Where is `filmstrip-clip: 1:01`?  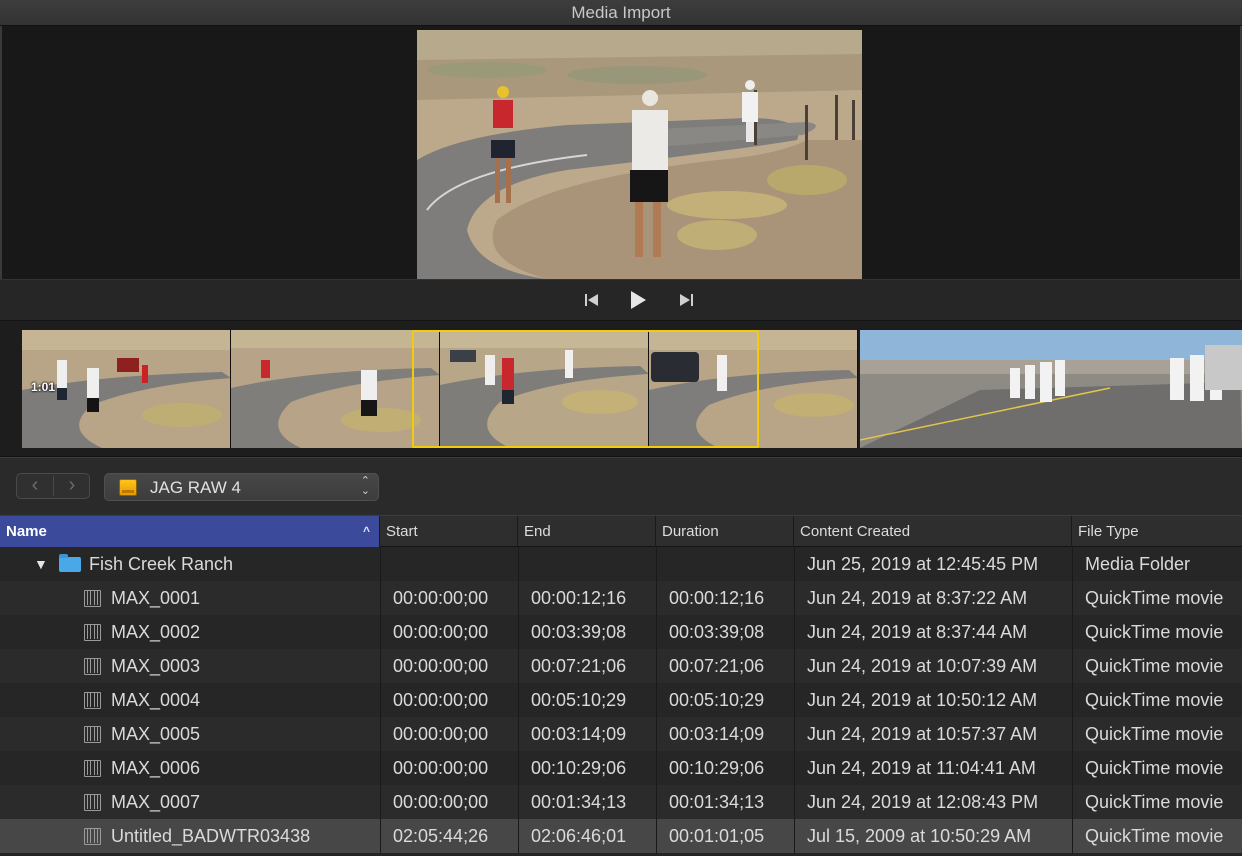 filmstrip-clip: 1:01 is located at coordinates (440, 389).